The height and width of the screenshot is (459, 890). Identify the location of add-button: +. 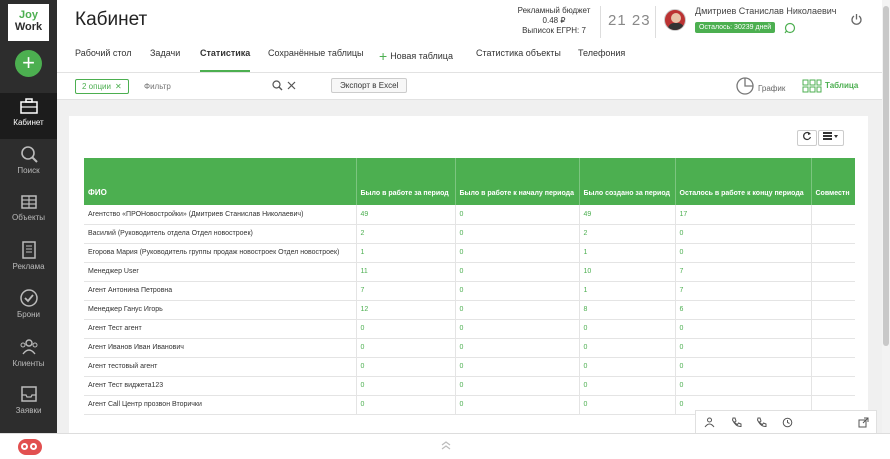
(28, 63).